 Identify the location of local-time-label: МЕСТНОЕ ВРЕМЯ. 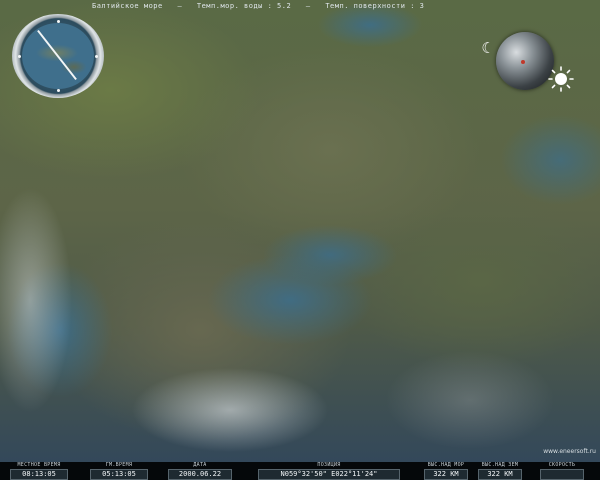
(39, 465).